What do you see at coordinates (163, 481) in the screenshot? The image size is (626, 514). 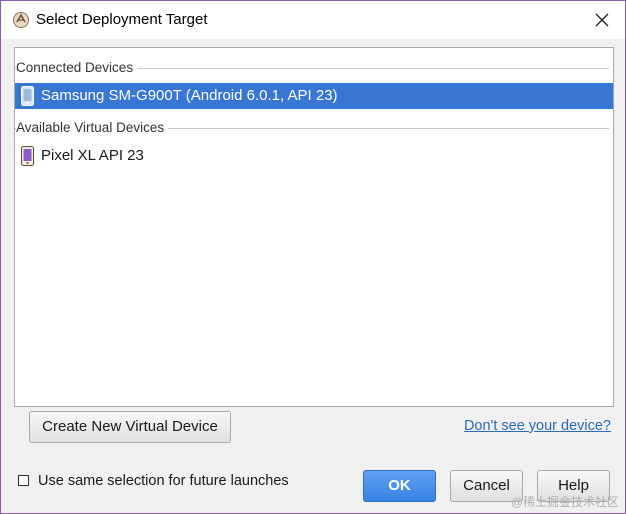 I see `future-launches-label: Use same selection for future launches` at bounding box center [163, 481].